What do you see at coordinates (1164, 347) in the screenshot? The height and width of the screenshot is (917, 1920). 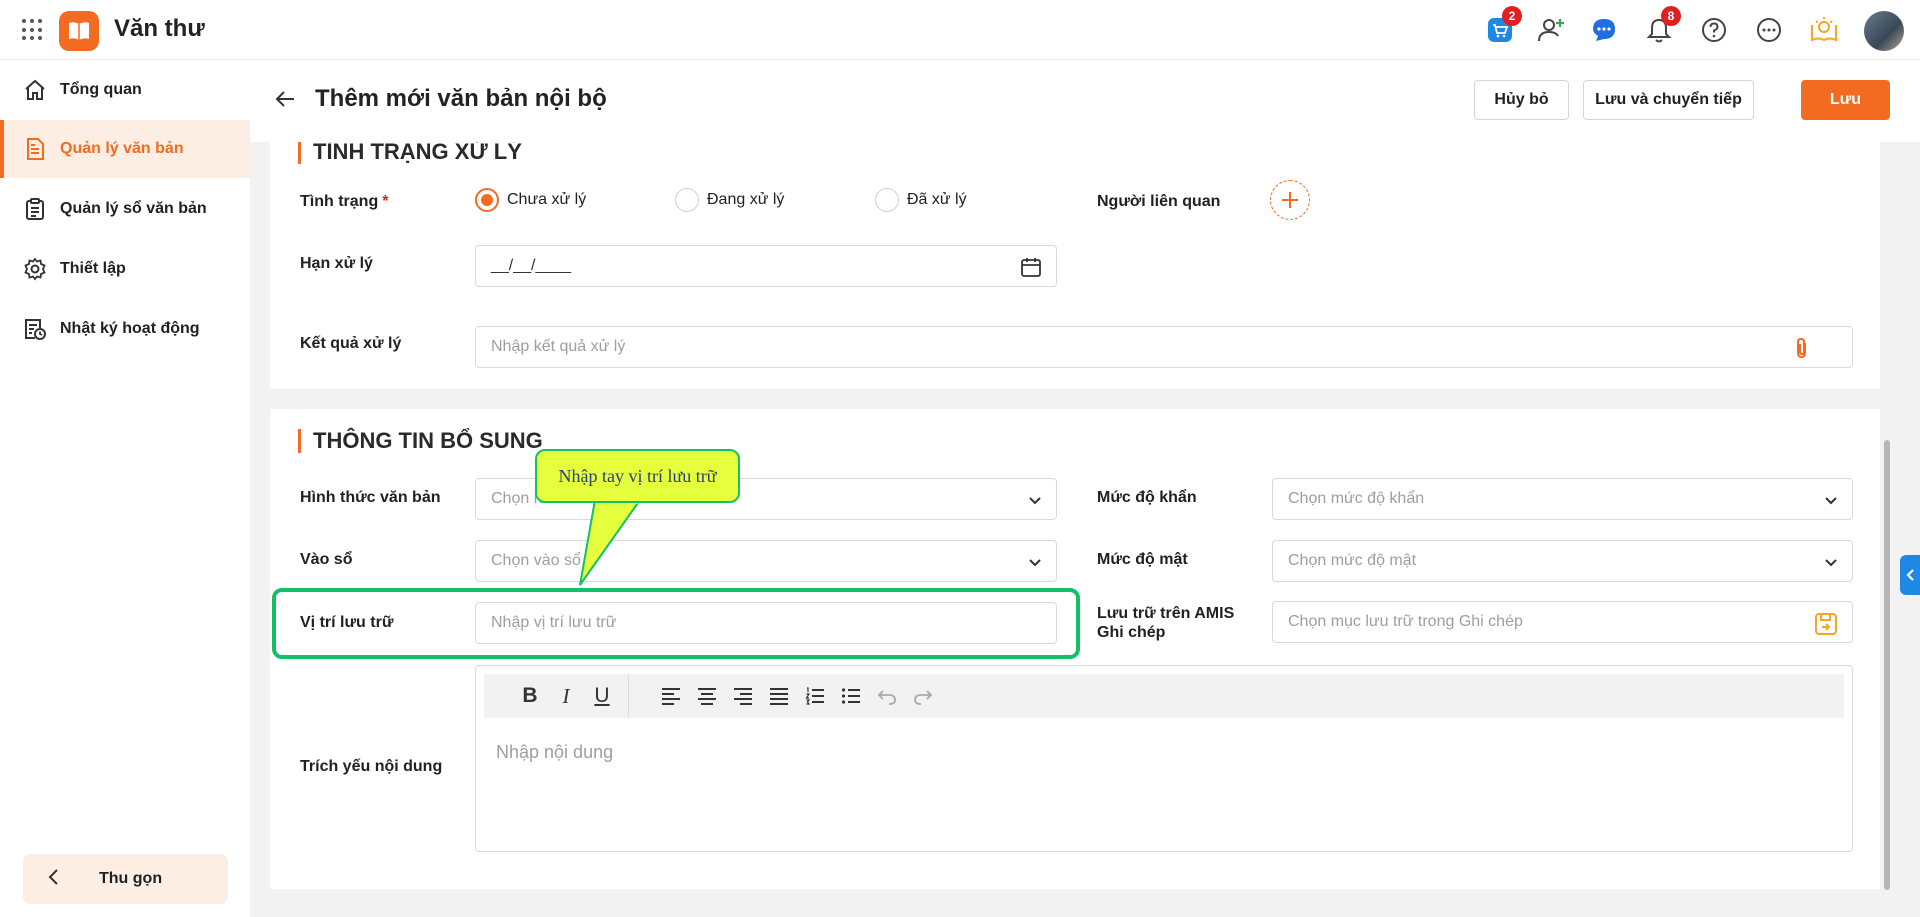 I see `result-input: Nhập kết quả xử lý` at bounding box center [1164, 347].